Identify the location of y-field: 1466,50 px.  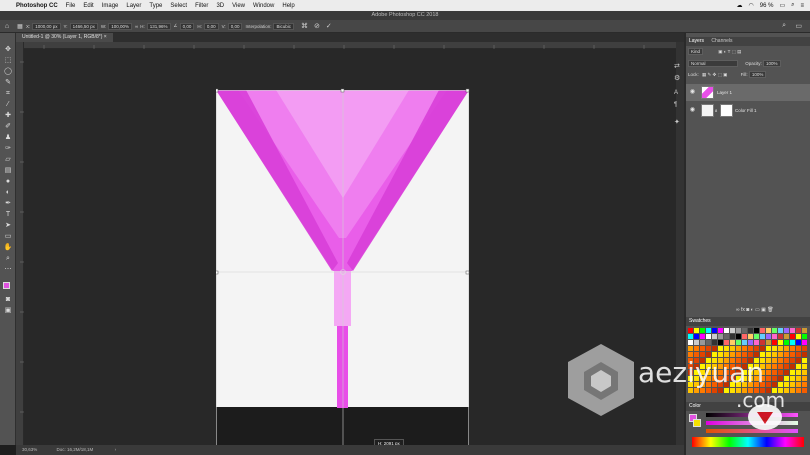
(83, 26).